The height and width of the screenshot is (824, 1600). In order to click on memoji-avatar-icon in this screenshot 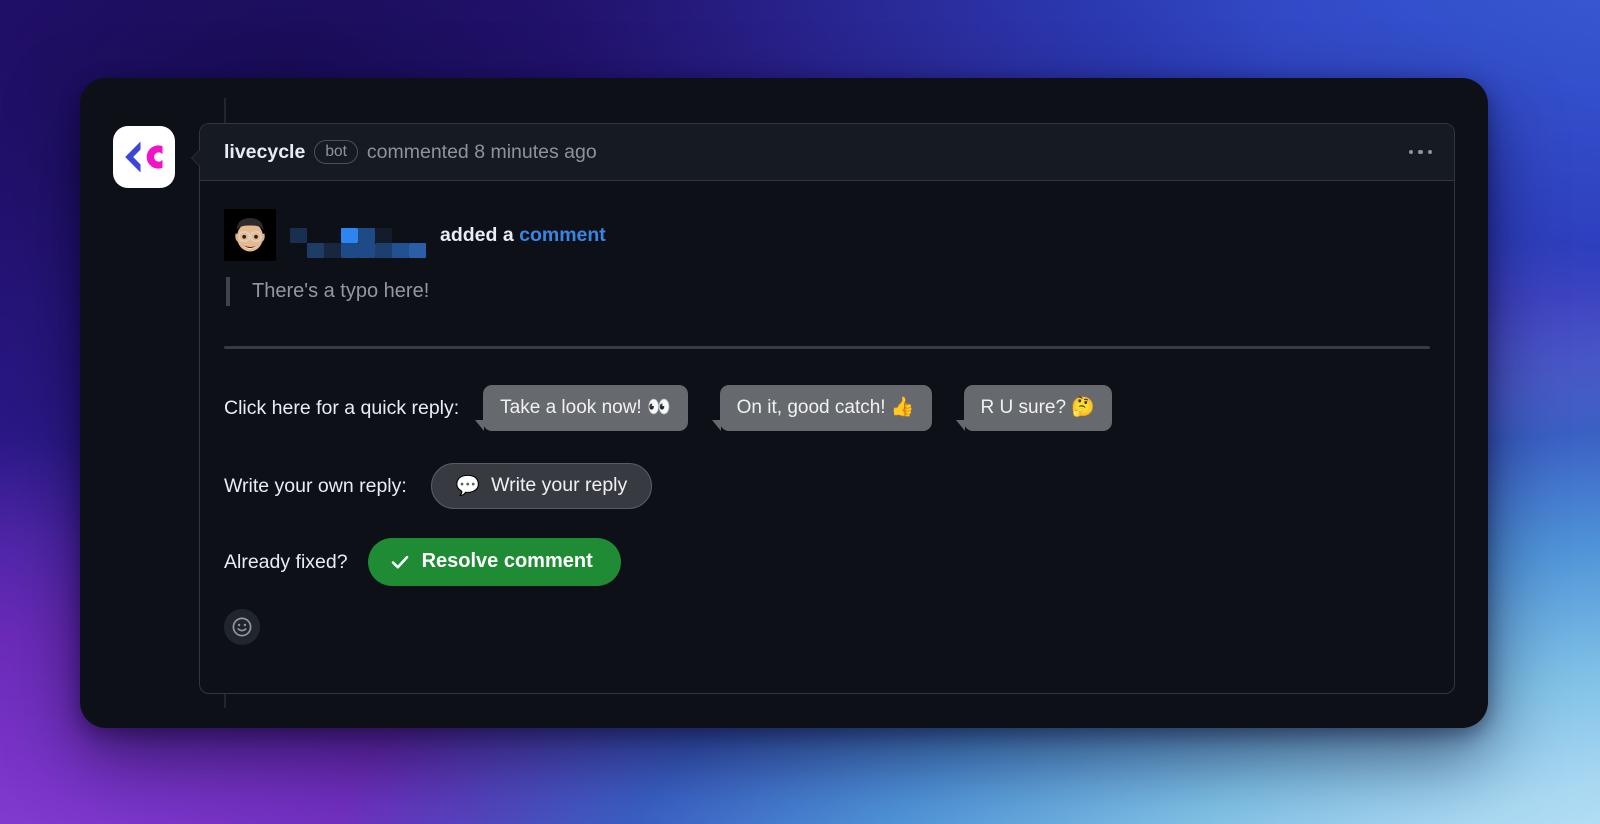, I will do `click(250, 235)`.